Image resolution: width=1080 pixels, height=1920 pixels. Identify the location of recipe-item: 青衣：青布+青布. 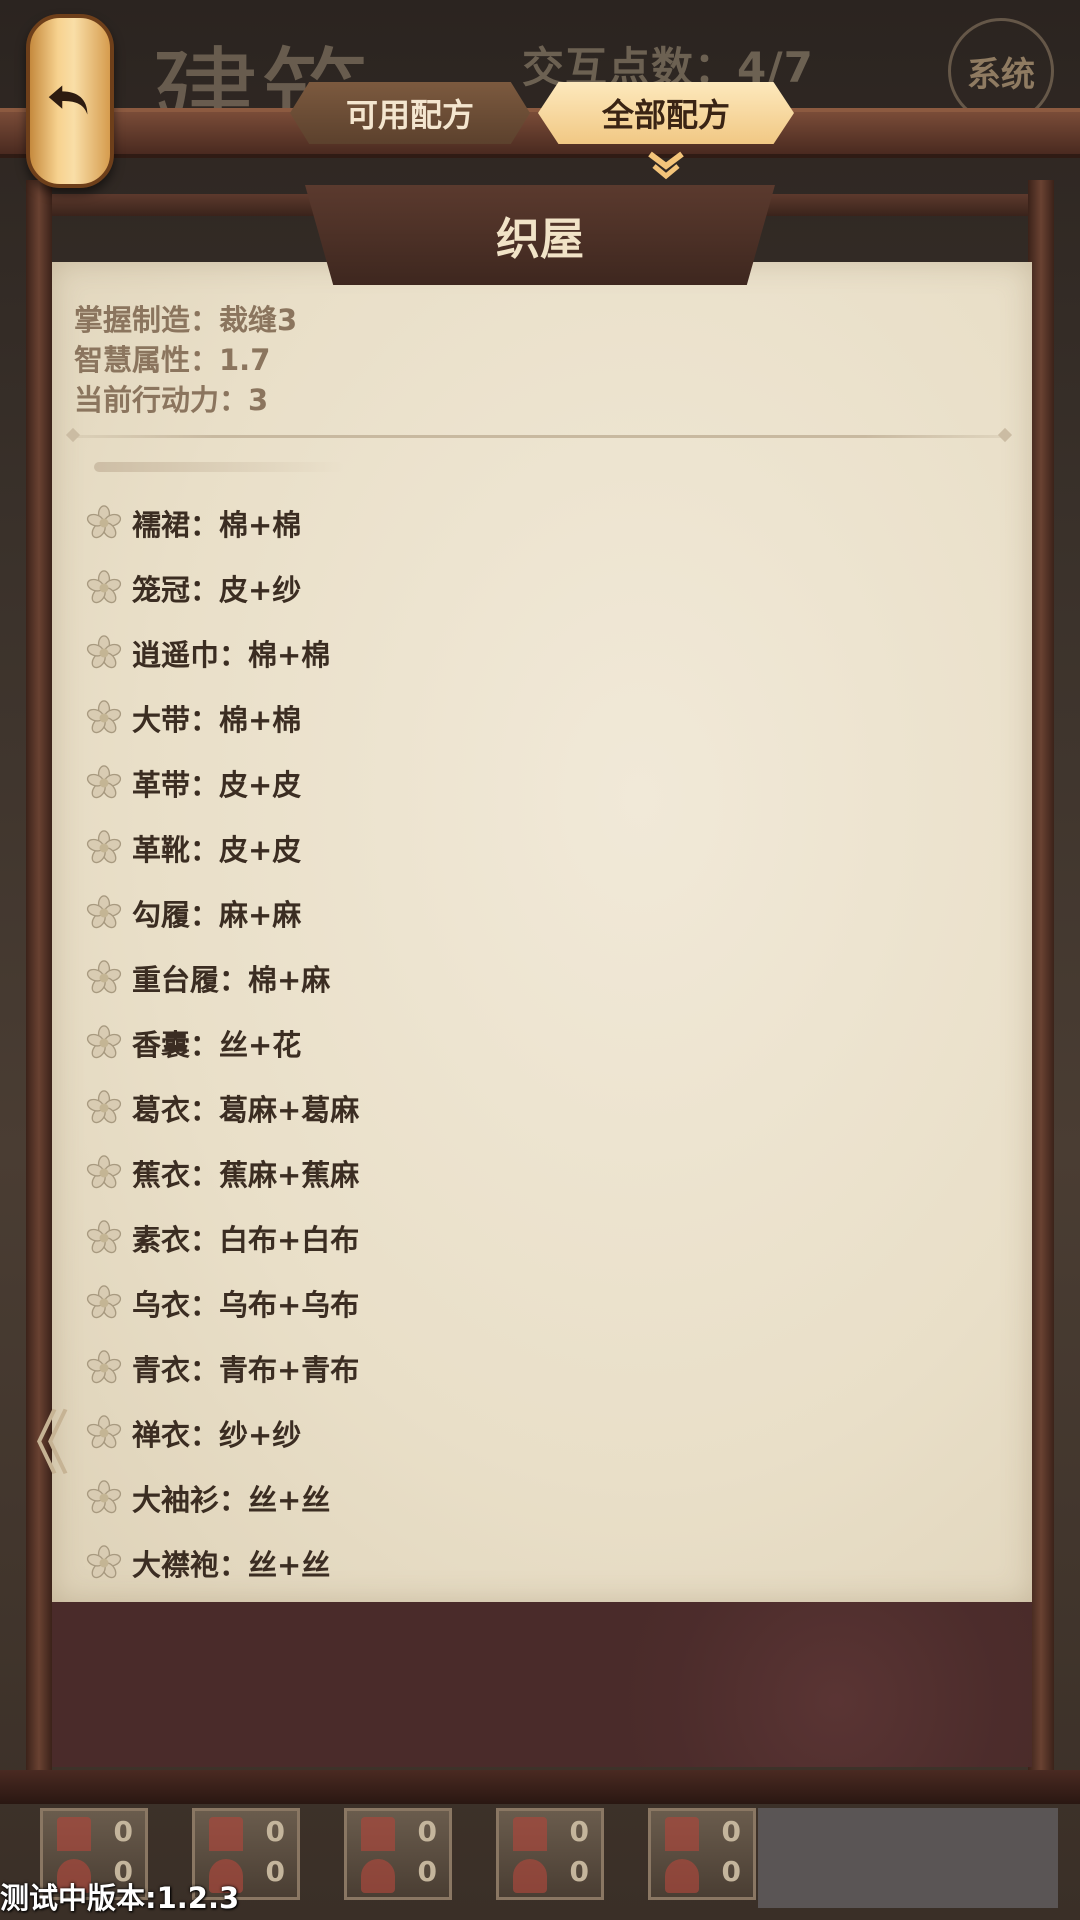
(222, 1367).